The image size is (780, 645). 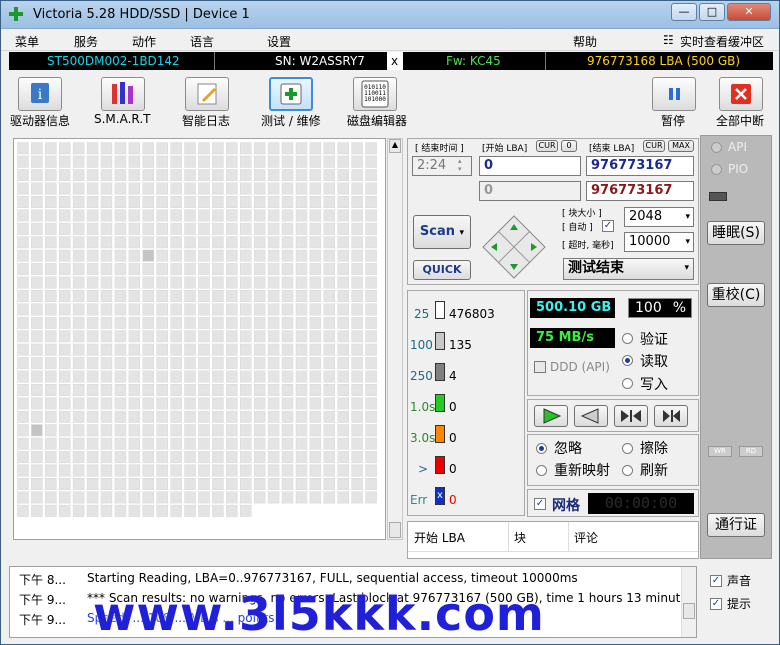 I want to click on recalibrate-button: 重校(C), so click(x=736, y=295).